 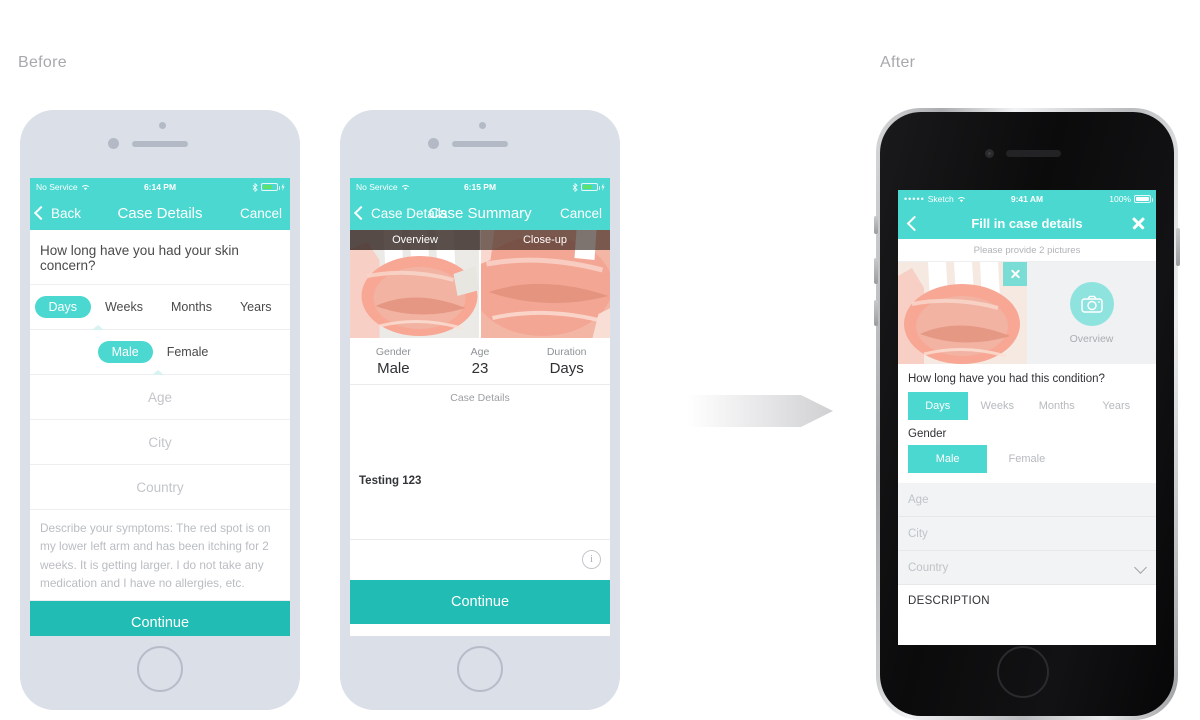 I want to click on pictures-hint: Please provide 2 pictures, so click(x=1027, y=250).